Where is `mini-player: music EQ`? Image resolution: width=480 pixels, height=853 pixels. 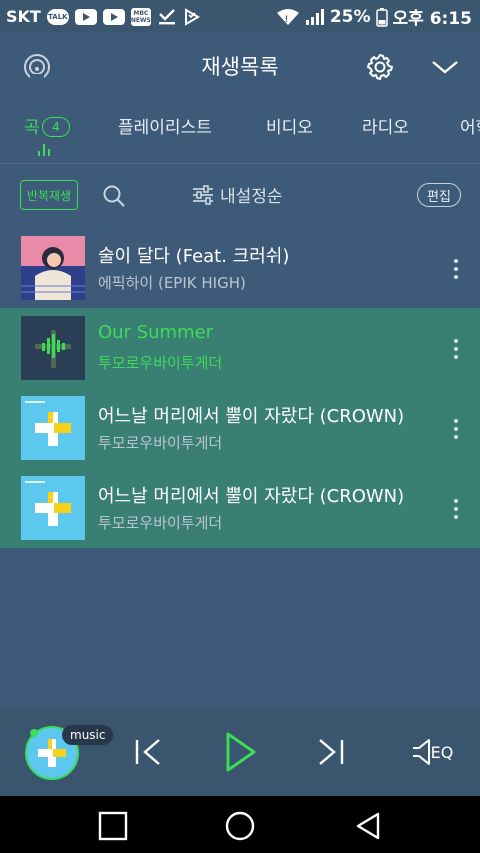 mini-player: music EQ is located at coordinates (240, 752).